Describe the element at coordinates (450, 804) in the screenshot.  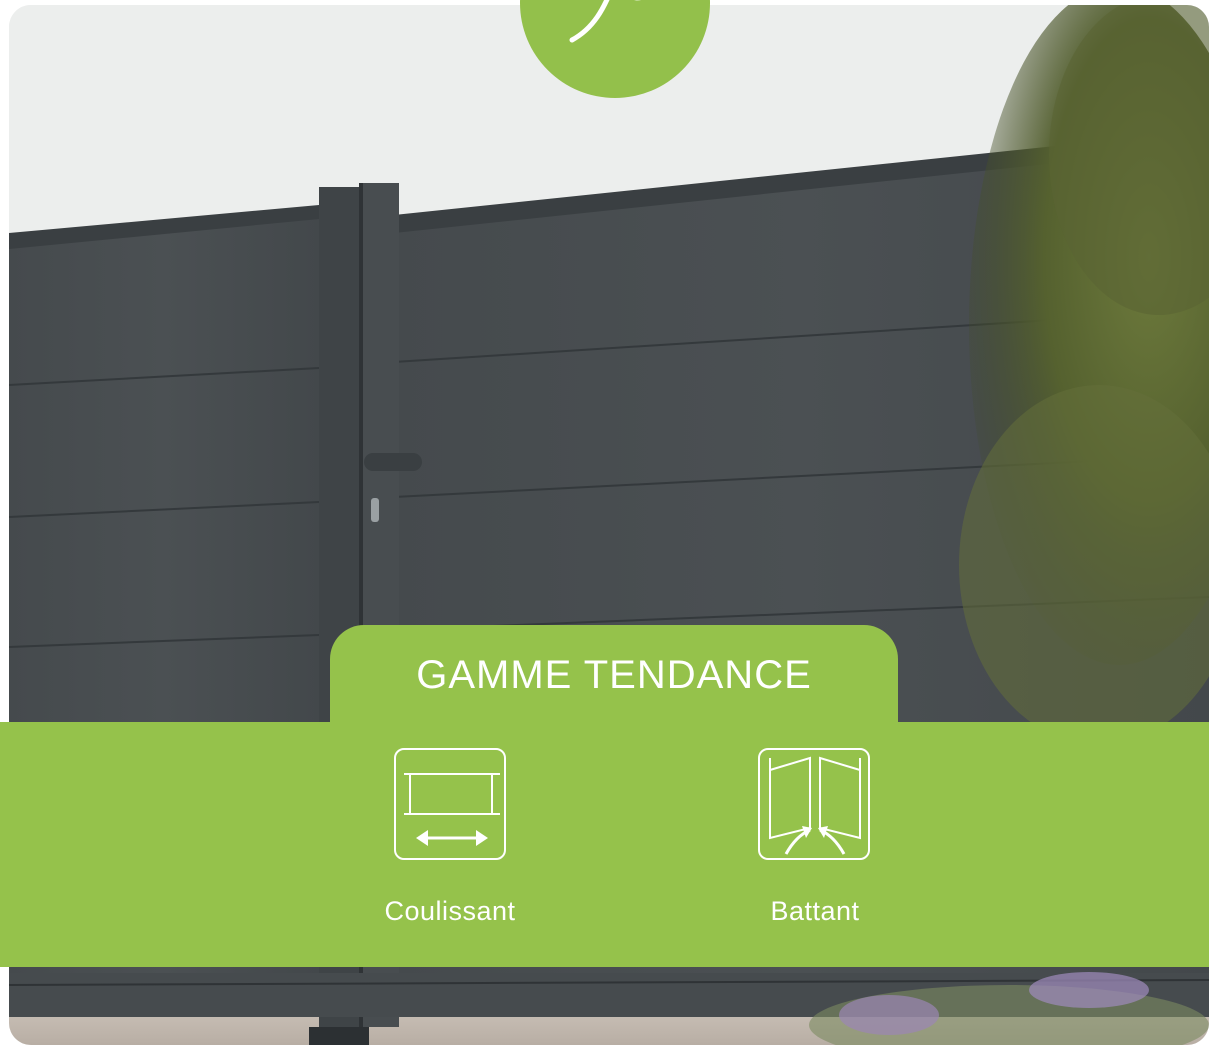
I see `sliding-gate-icon` at that location.